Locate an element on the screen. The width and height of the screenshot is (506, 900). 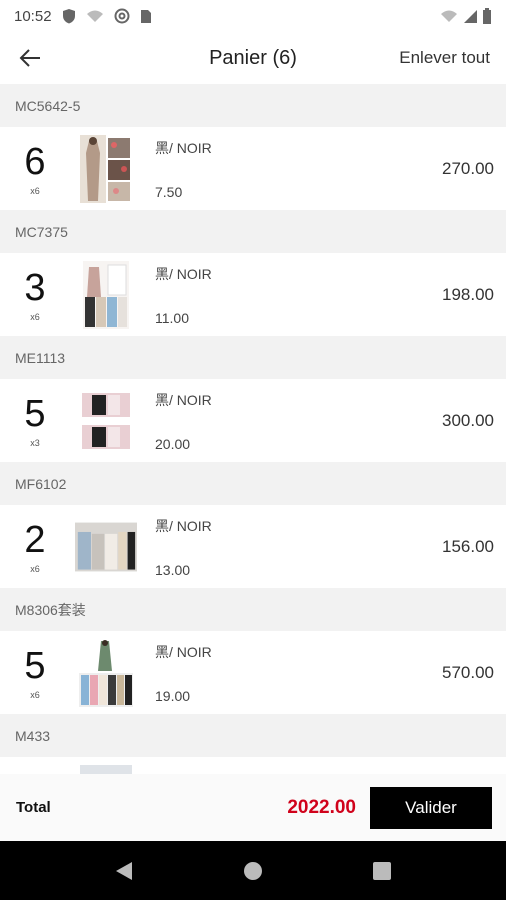
total-value: 2022.00 is located at coordinates (321, 807).